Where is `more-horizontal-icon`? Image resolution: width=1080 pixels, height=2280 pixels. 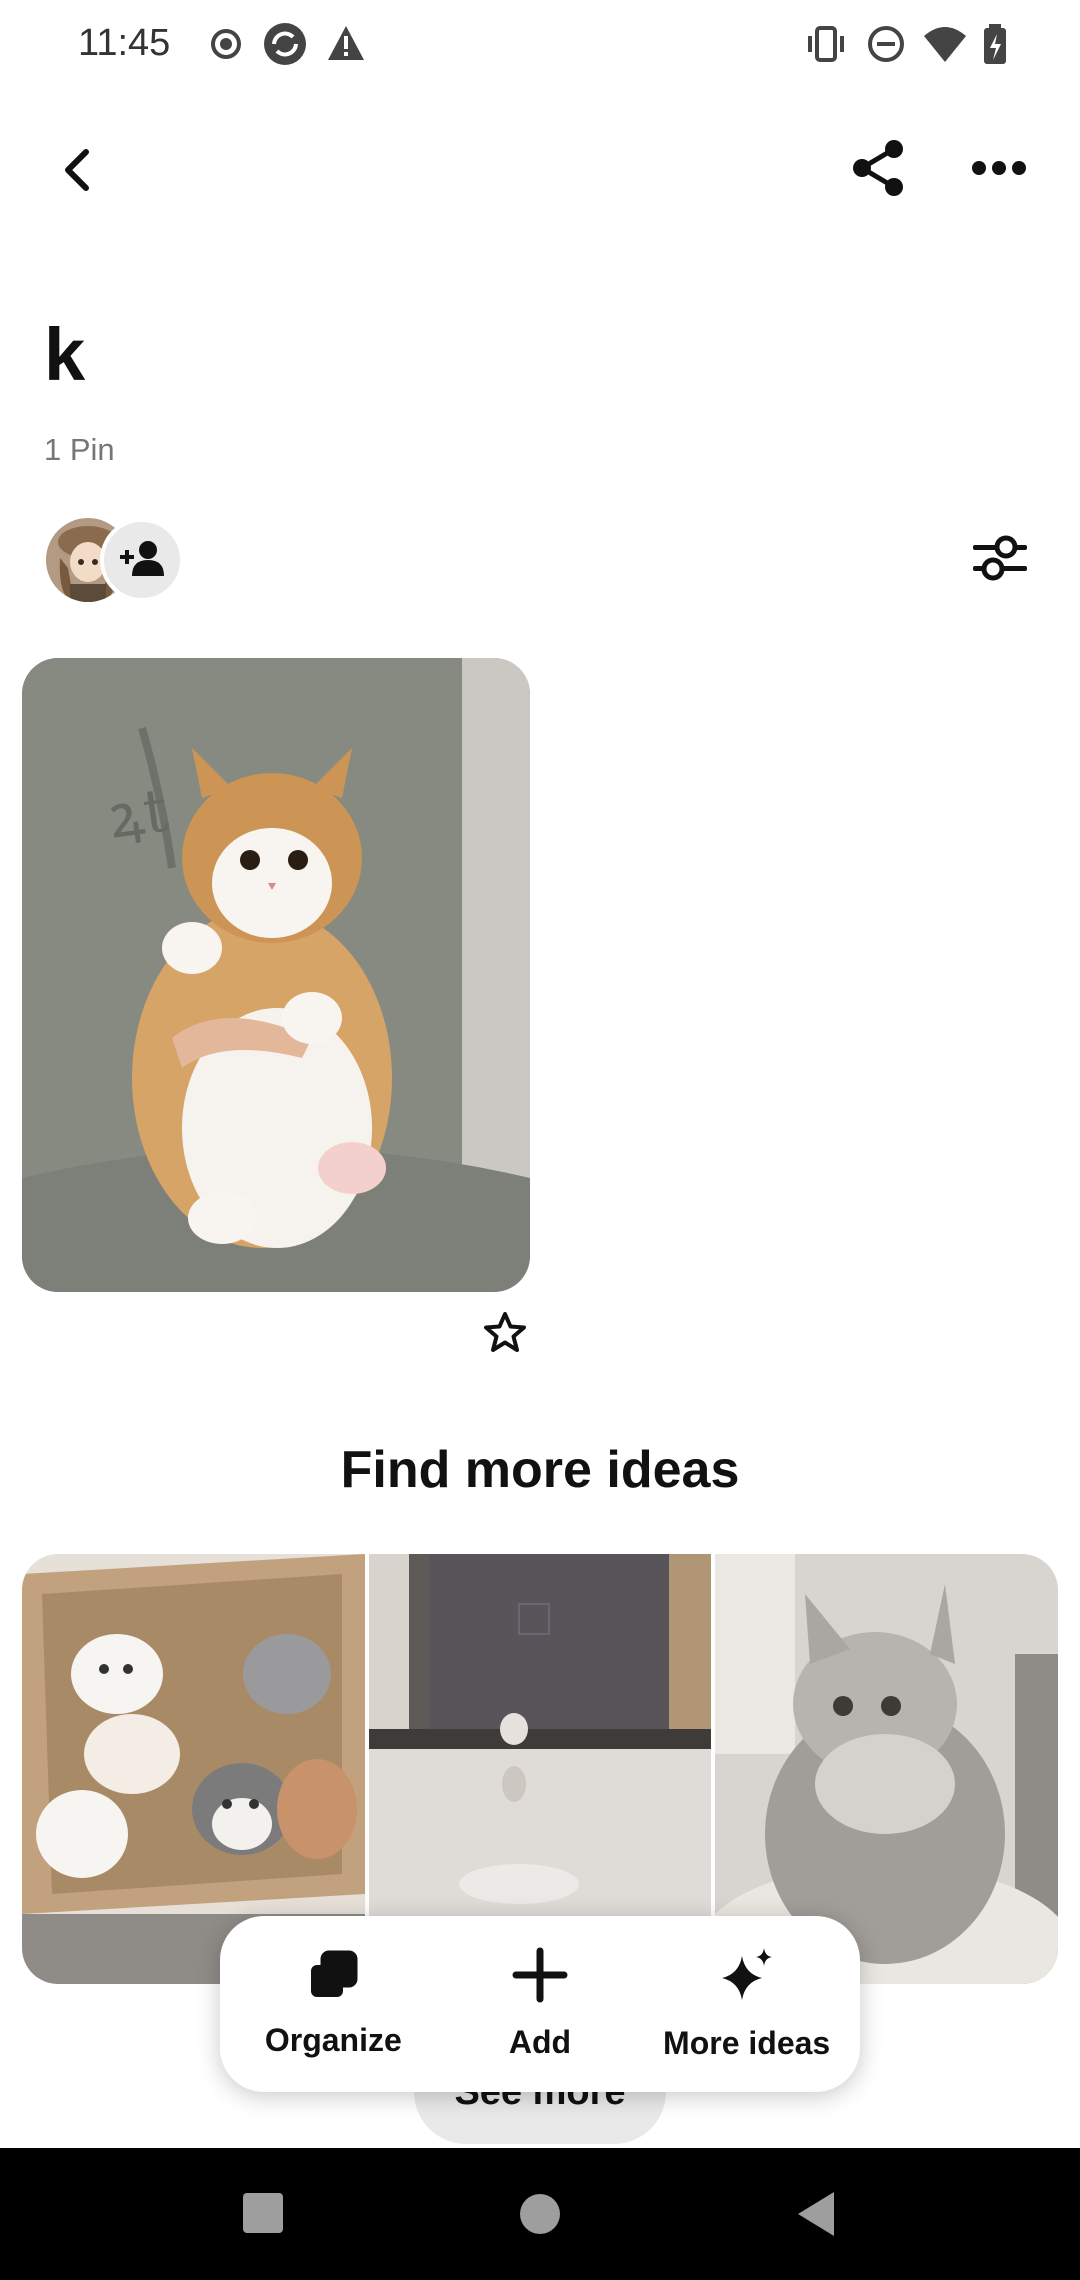
more-horizontal-icon is located at coordinates (999, 170).